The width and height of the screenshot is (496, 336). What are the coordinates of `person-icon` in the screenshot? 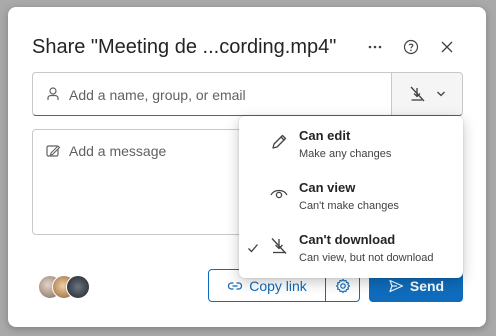 It's located at (53, 93).